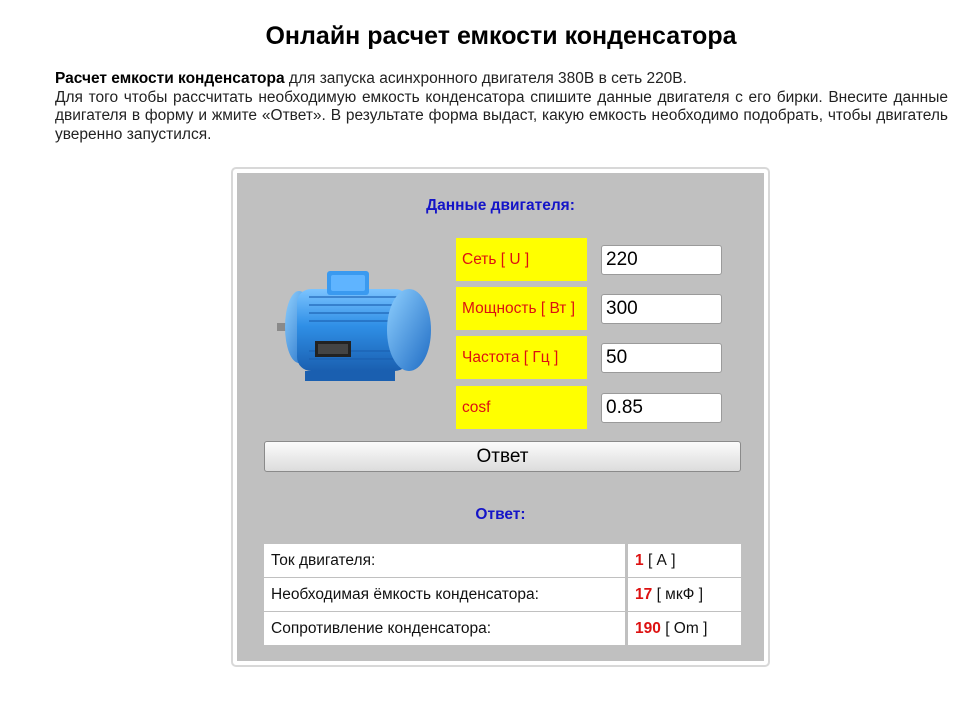 The width and height of the screenshot is (968, 716). I want to click on table-row: Ток двигателя: 1 [ А ], so click(502, 560).